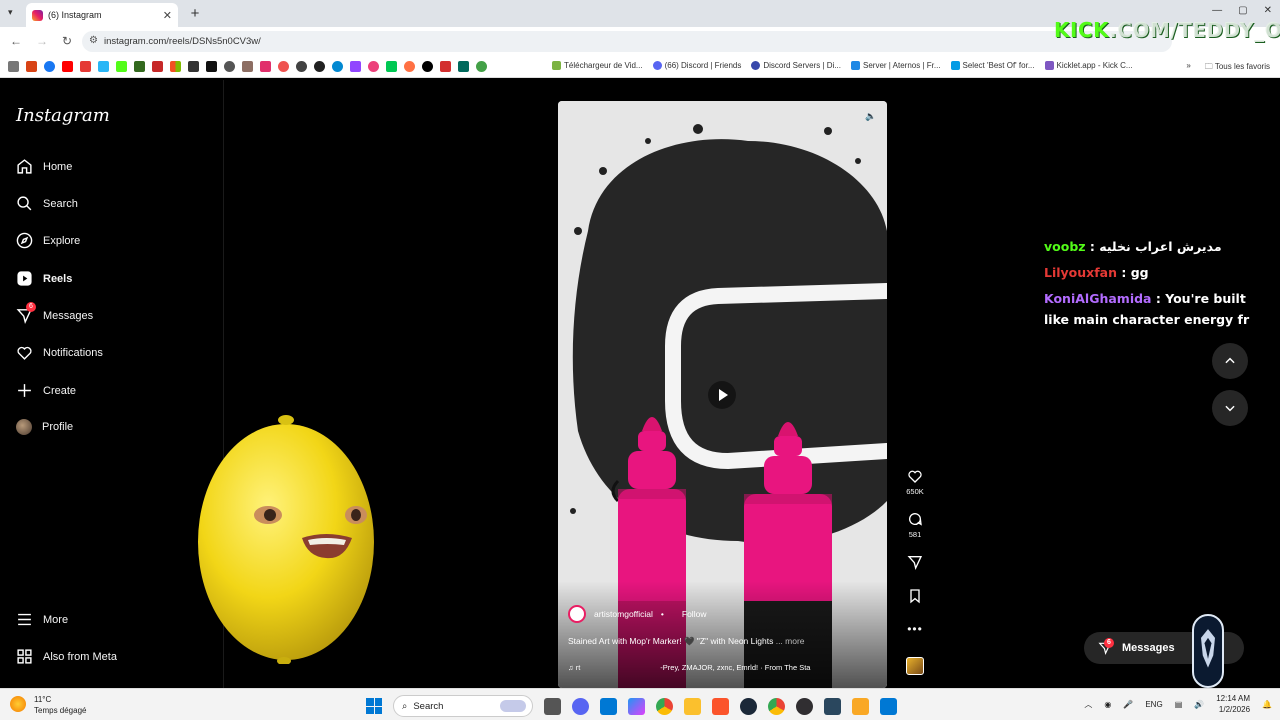  Describe the element at coordinates (42, 41) in the screenshot. I see `forward-arrow-icon: →` at that location.